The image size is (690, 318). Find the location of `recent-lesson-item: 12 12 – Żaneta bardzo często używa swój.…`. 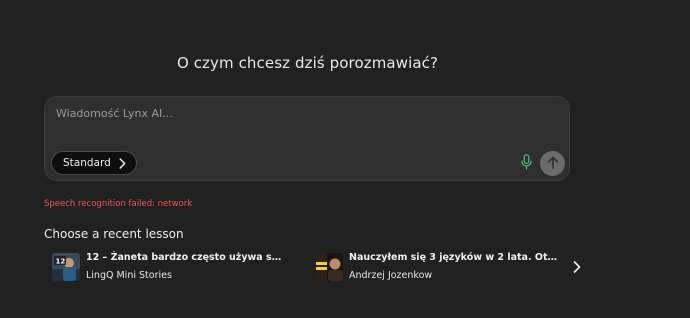

recent-lesson-item: 12 12 – Żaneta bardzo często używa swój.… is located at coordinates (167, 267).